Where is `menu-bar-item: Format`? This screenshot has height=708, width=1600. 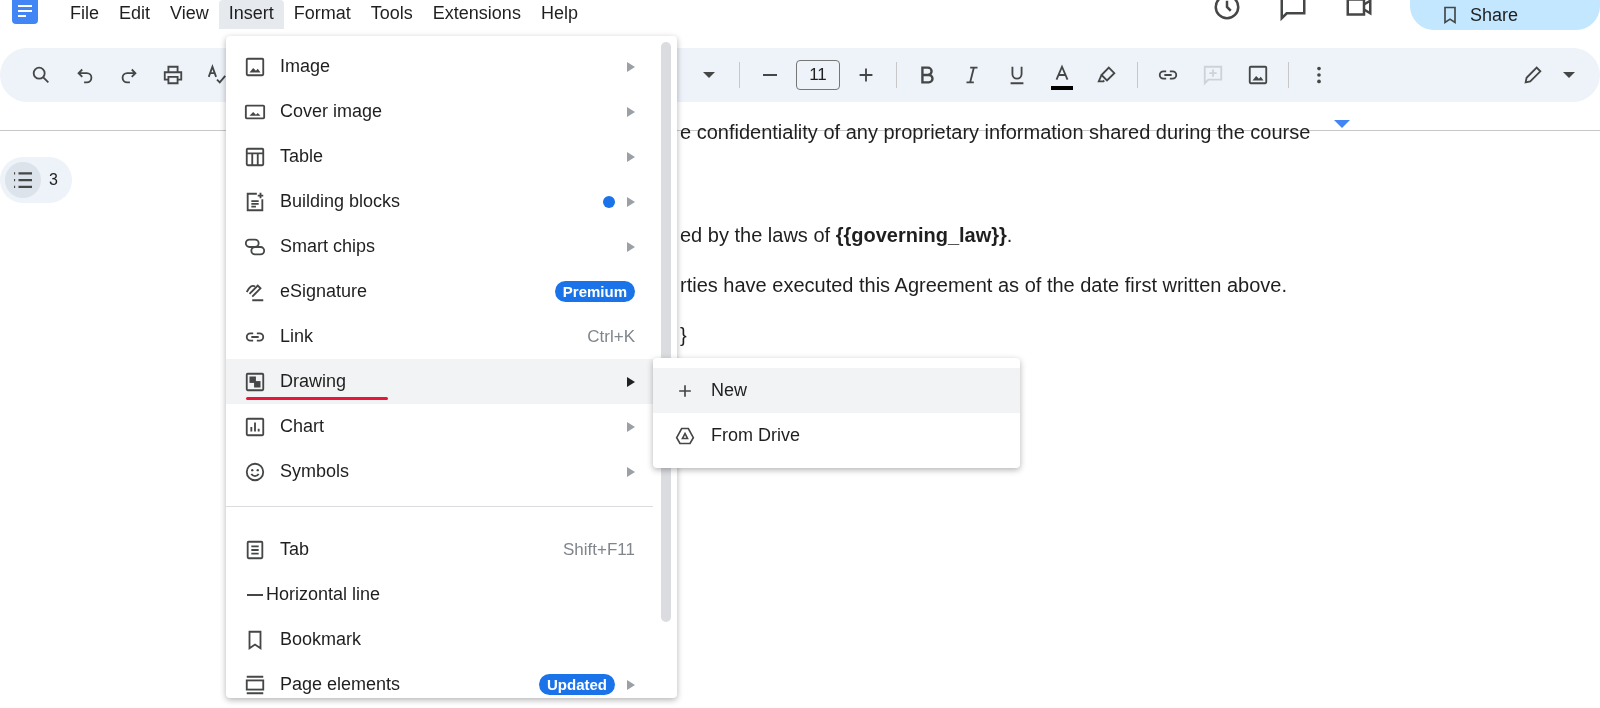 menu-bar-item: Format is located at coordinates (322, 14).